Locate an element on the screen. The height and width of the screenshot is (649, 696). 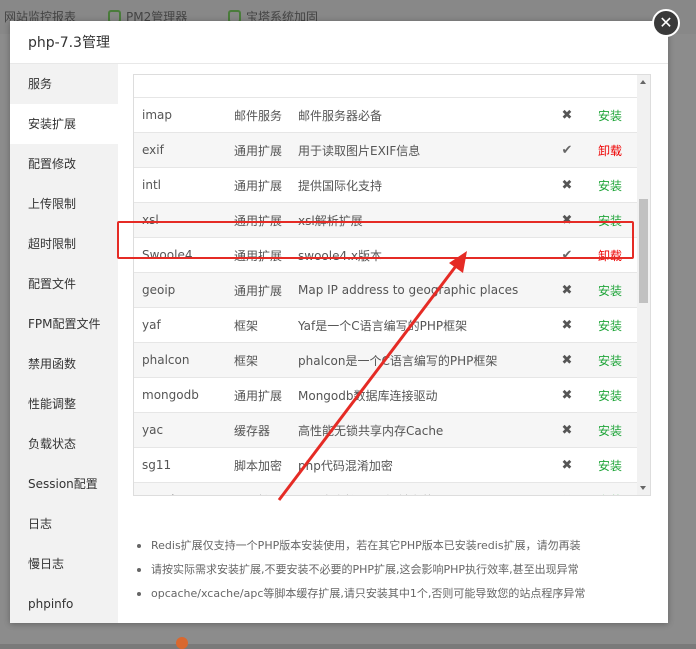
sidebar-item-slow-log: 慢日志 is located at coordinates (64, 564).